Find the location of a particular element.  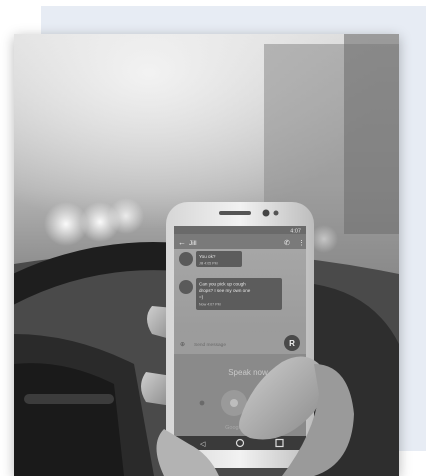

mic-icon is located at coordinates (234, 403).